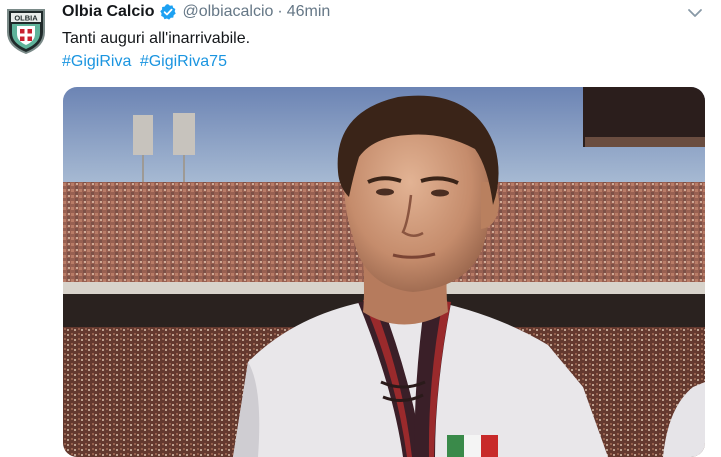 This screenshot has width=721, height=457. Describe the element at coordinates (26, 18) in the screenshot. I see `avatar-crest-text: OLBIA` at that location.